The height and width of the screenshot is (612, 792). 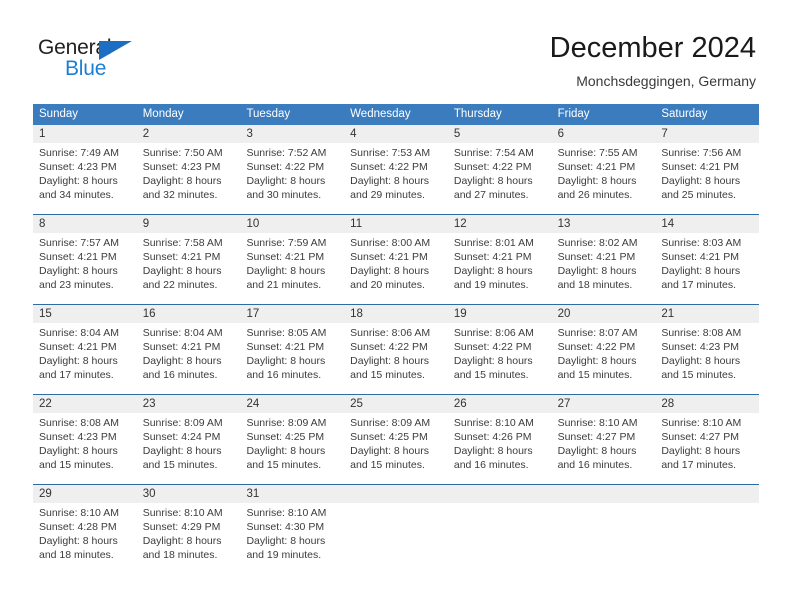 What do you see at coordinates (189, 494) in the screenshot?
I see `day-number: 30` at bounding box center [189, 494].